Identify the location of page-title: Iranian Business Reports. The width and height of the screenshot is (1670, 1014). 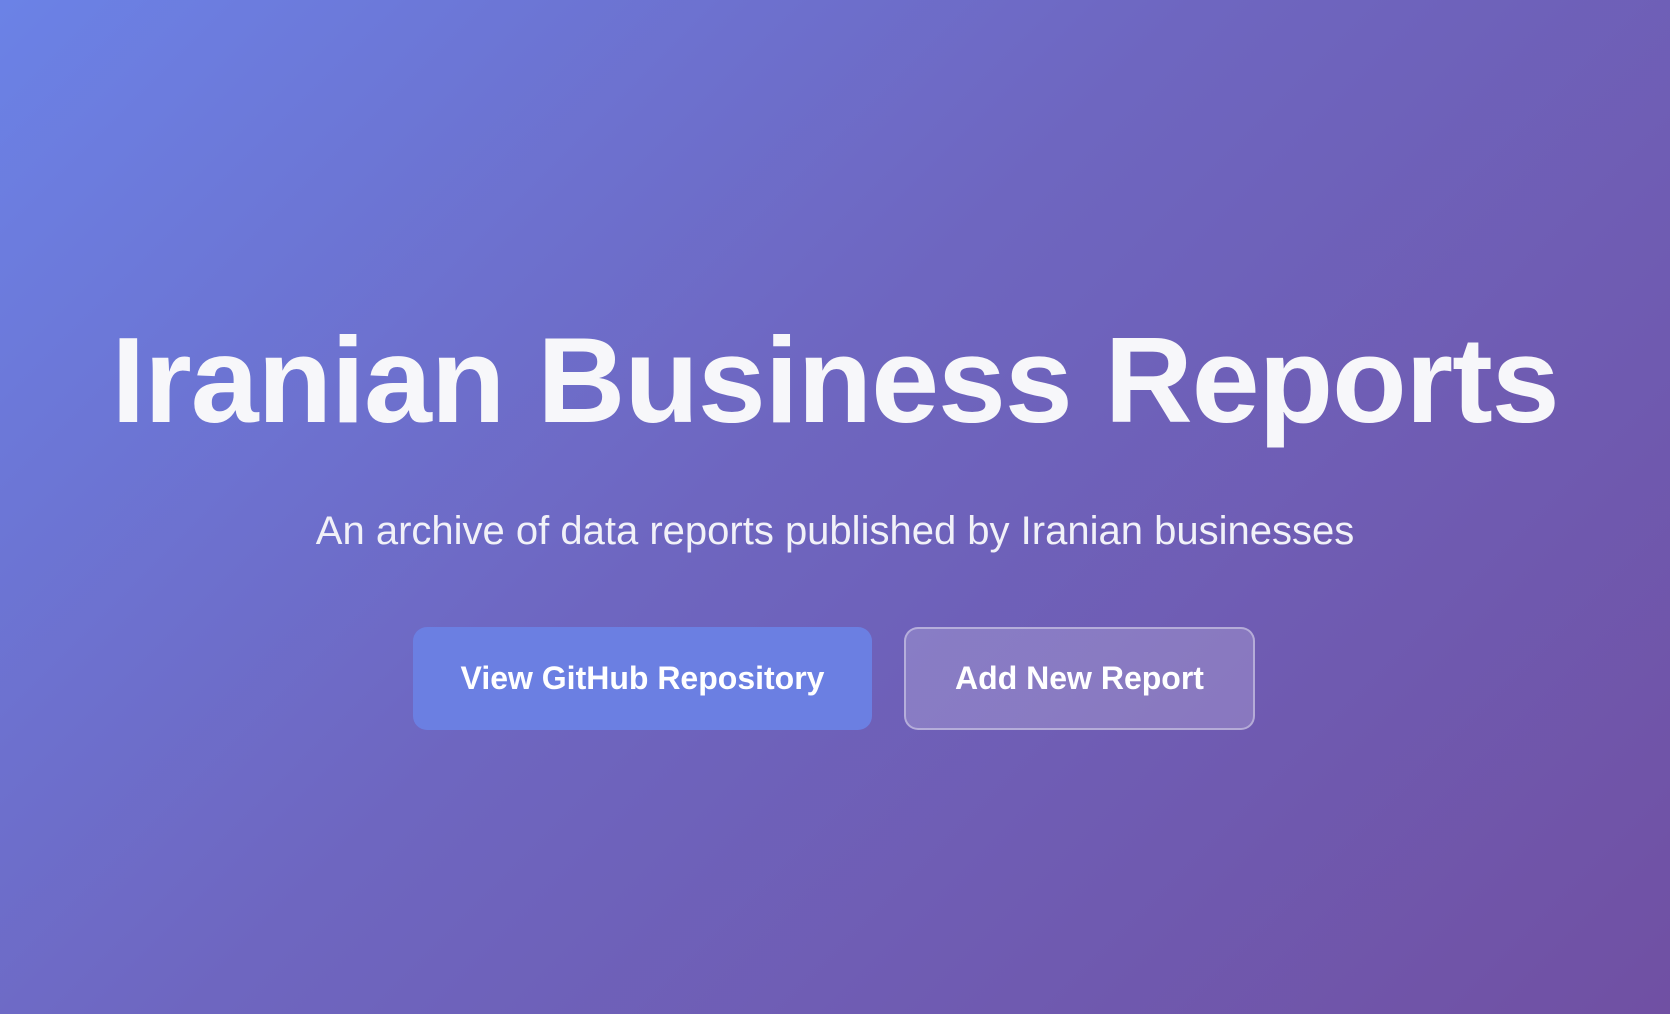
(835, 380).